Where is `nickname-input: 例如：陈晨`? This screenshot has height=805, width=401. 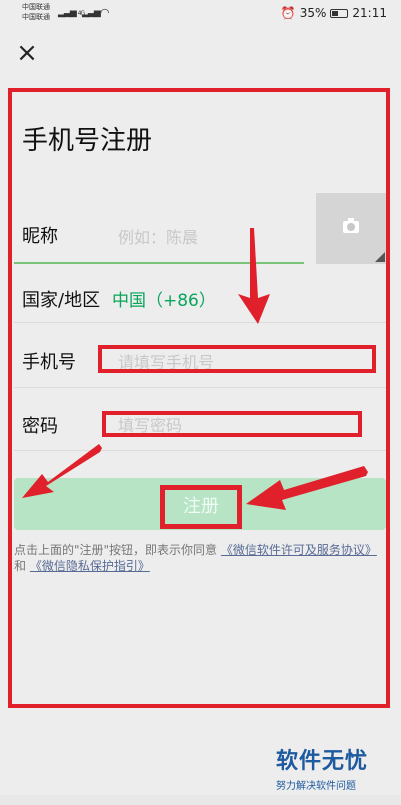 nickname-input: 例如：陈晨 is located at coordinates (158, 236).